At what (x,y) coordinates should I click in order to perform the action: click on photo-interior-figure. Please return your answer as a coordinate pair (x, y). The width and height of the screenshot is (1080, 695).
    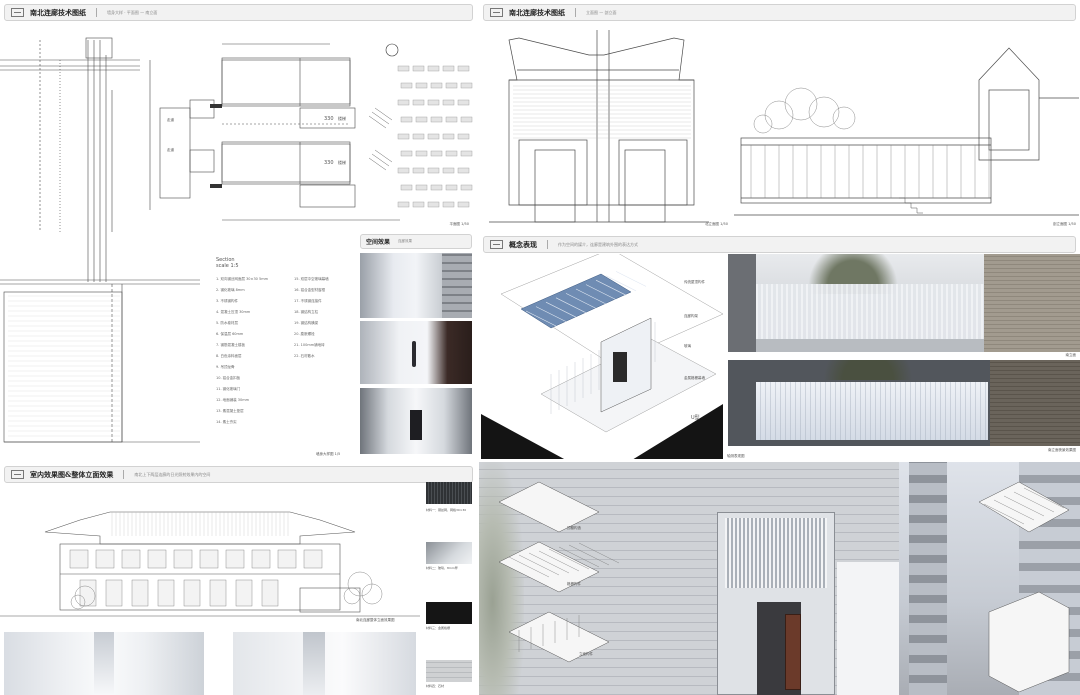
    Looking at the image, I should click on (416, 352).